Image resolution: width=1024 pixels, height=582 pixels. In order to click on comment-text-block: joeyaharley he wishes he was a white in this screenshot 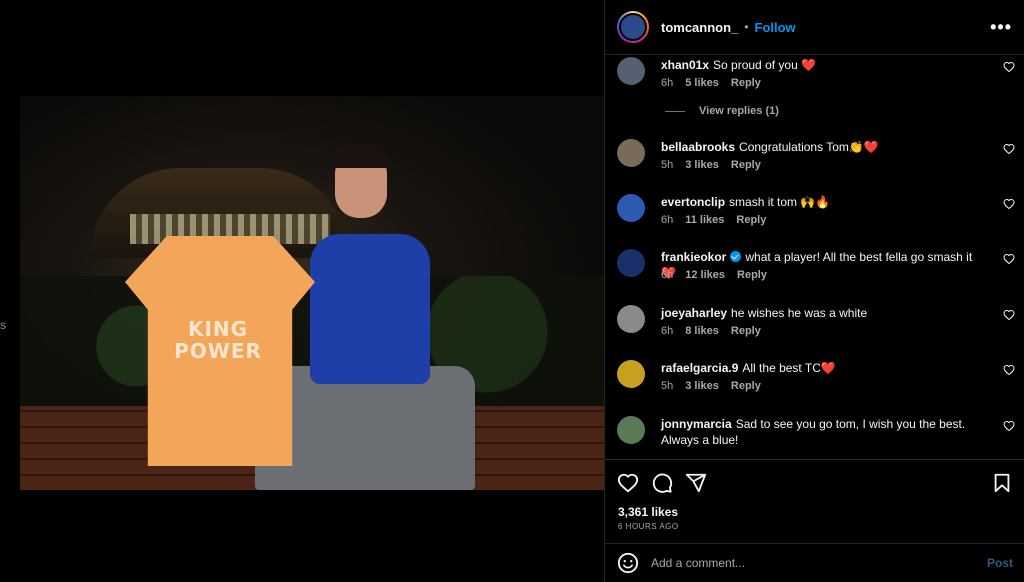, I will do `click(811, 313)`.